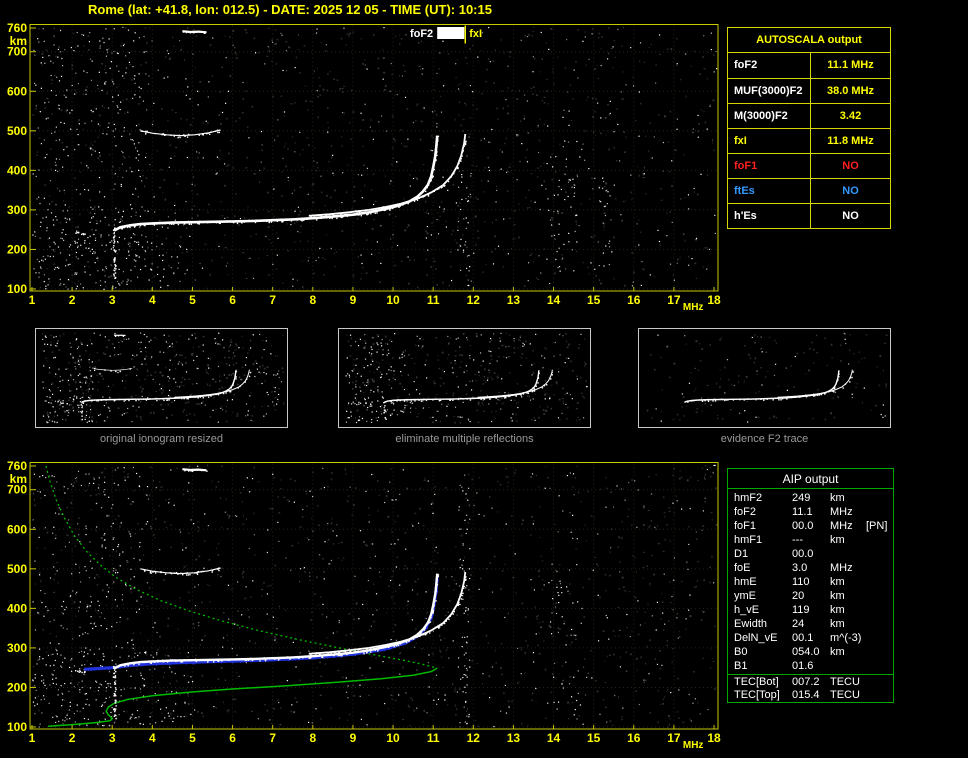  What do you see at coordinates (554, 300) in the screenshot?
I see `svg-text: 14` at bounding box center [554, 300].